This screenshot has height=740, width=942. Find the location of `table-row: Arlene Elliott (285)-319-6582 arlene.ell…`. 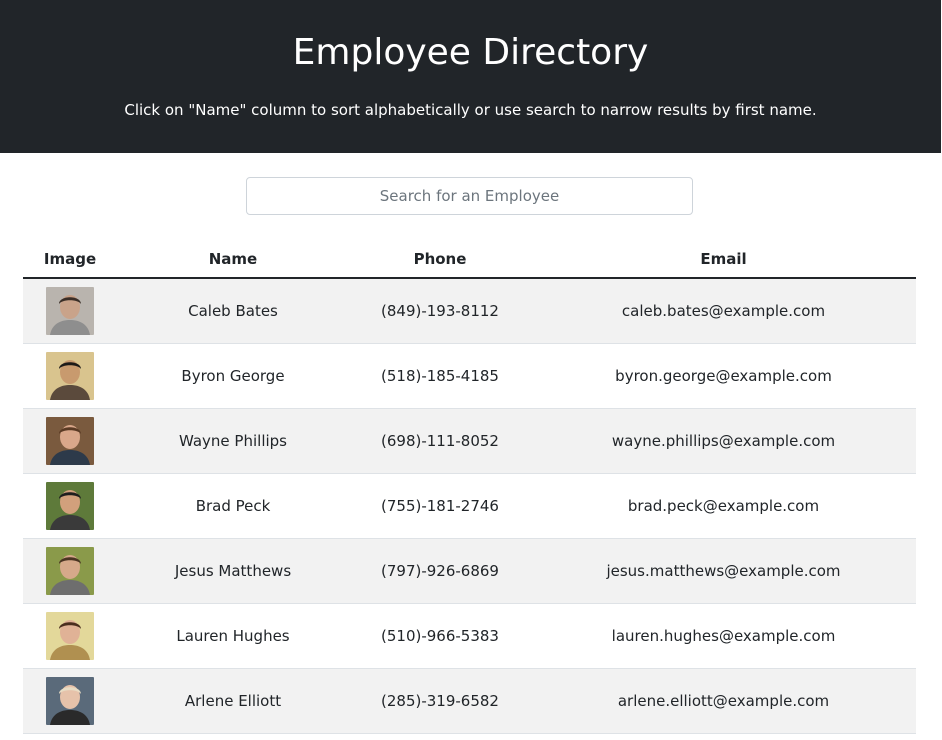

table-row: Arlene Elliott (285)-319-6582 arlene.ell… is located at coordinates (469, 701).